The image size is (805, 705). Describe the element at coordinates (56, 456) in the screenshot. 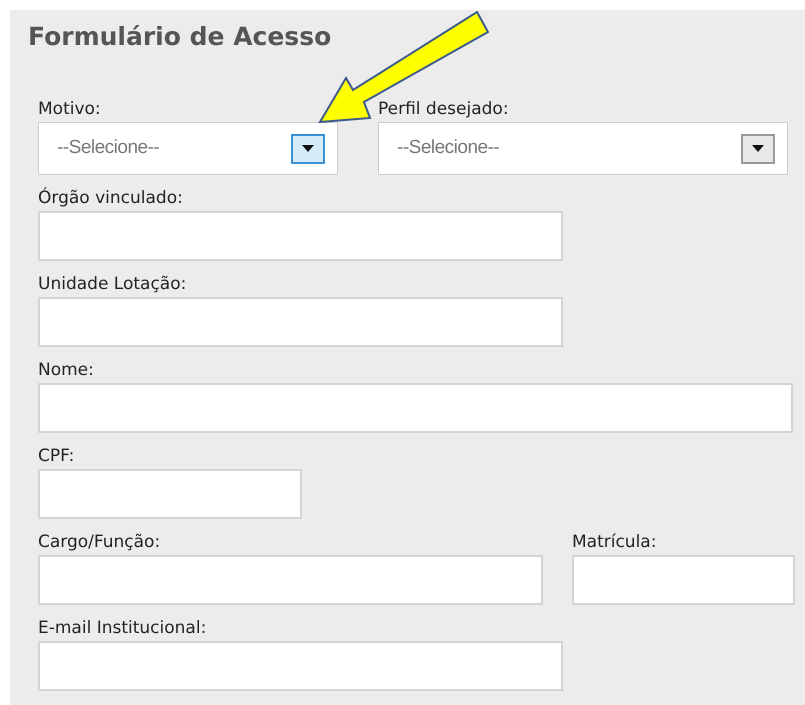

I see `field-label: CPF:` at that location.